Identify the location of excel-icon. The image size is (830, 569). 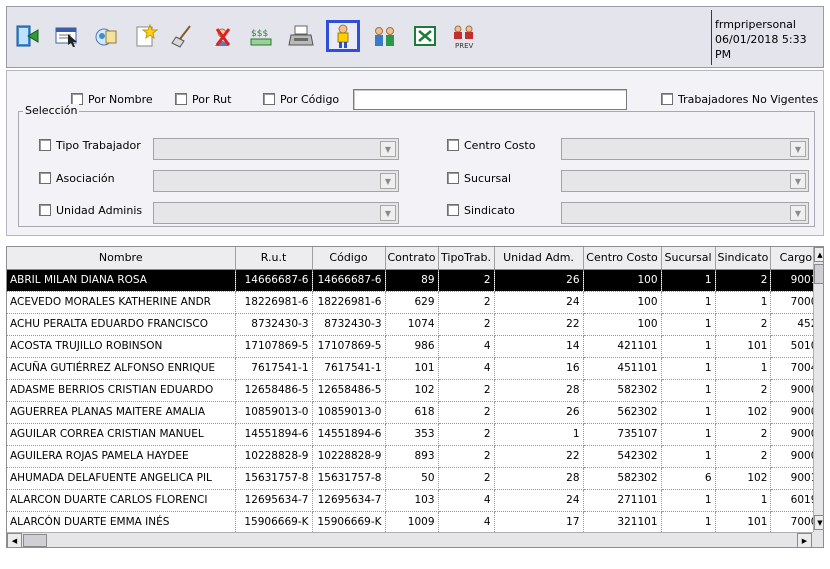
(425, 36).